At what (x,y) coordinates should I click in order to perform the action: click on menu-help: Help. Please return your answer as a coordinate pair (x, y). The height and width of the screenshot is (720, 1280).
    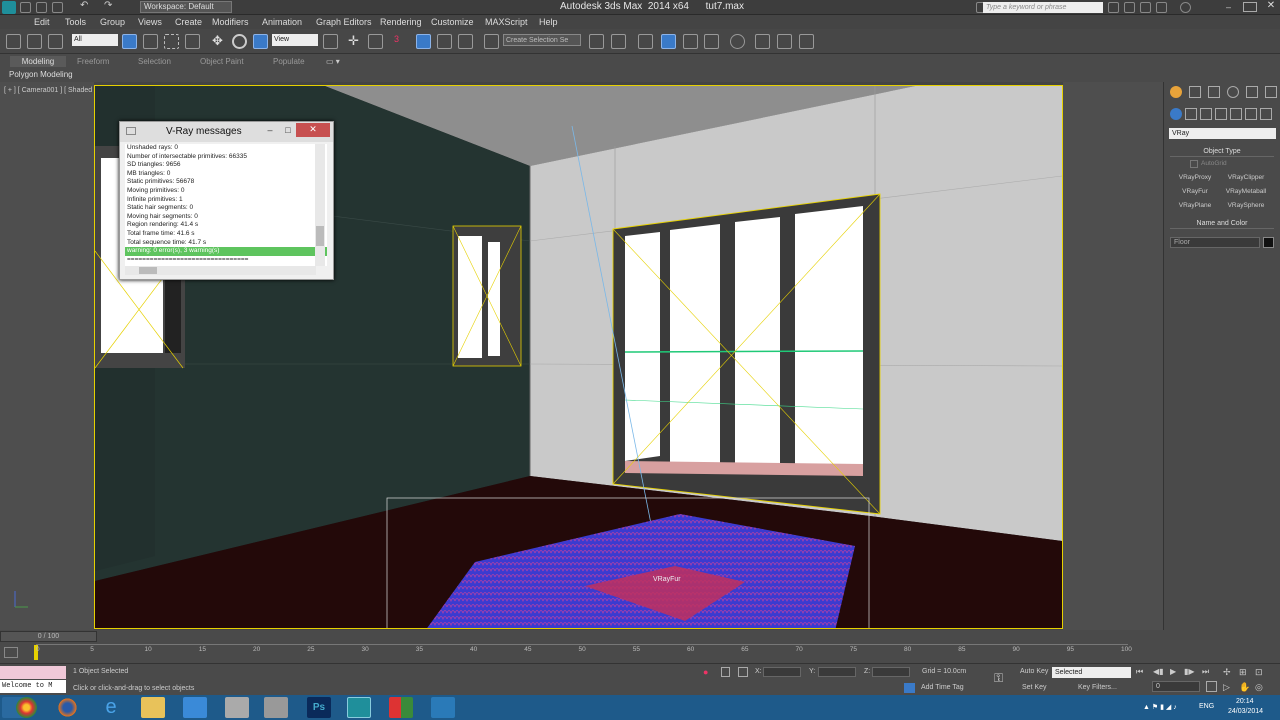
    Looking at the image, I should click on (548, 22).